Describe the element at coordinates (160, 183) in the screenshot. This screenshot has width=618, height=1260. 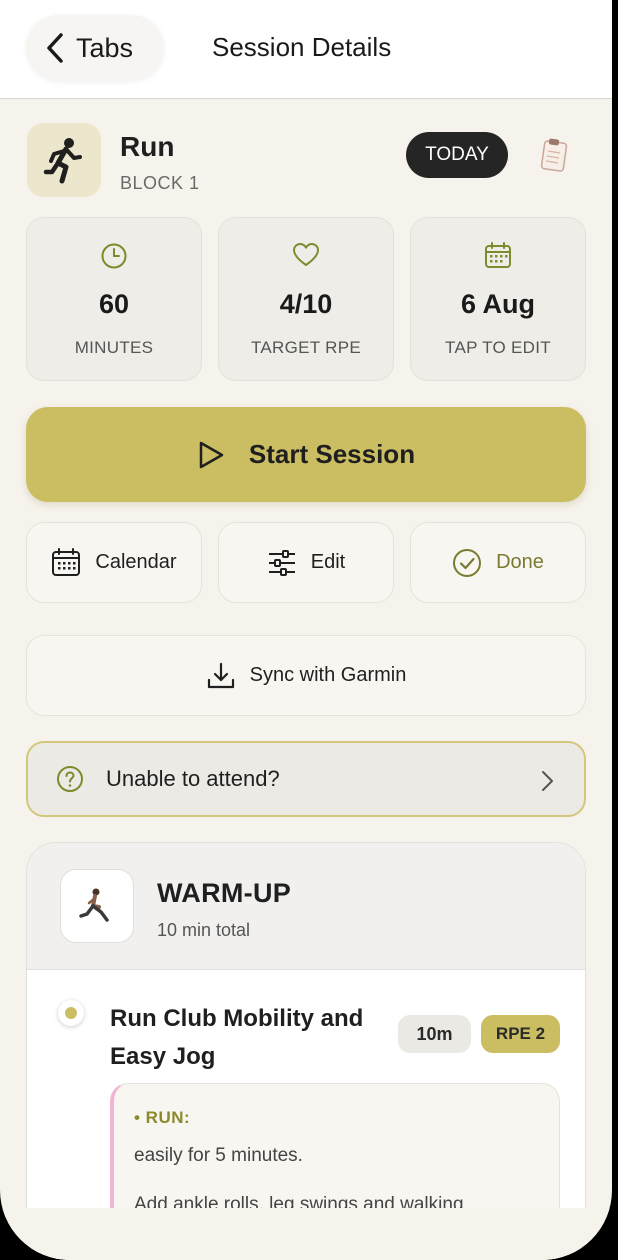
I see `block-label: BLOCK 1` at that location.